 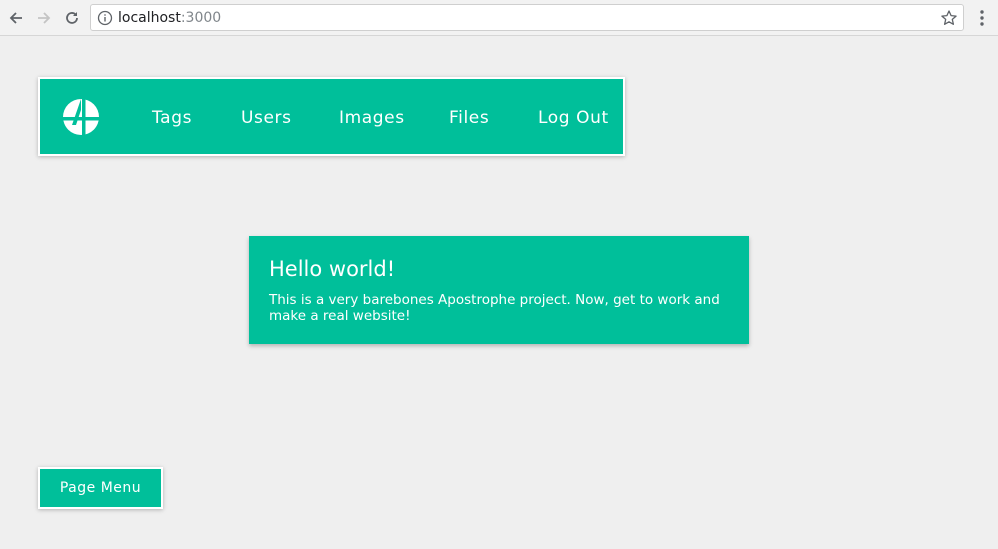 What do you see at coordinates (982, 18) in the screenshot?
I see `menu-dots-icon` at bounding box center [982, 18].